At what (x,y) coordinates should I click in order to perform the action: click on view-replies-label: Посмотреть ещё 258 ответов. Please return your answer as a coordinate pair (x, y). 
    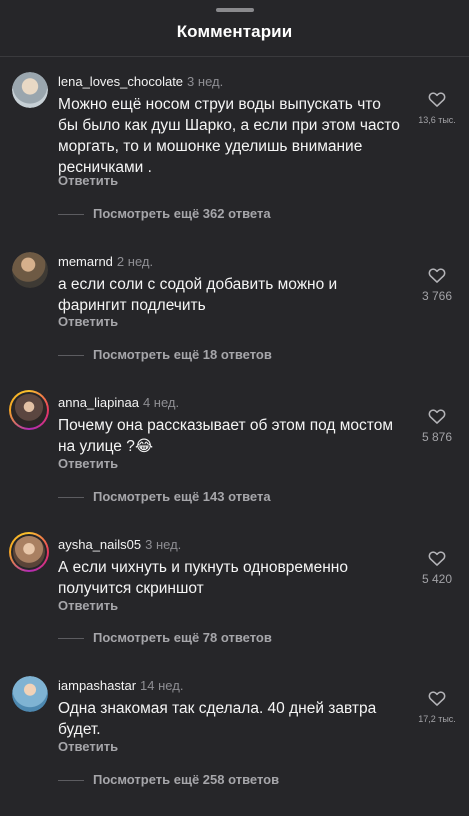
    Looking at the image, I should click on (186, 779).